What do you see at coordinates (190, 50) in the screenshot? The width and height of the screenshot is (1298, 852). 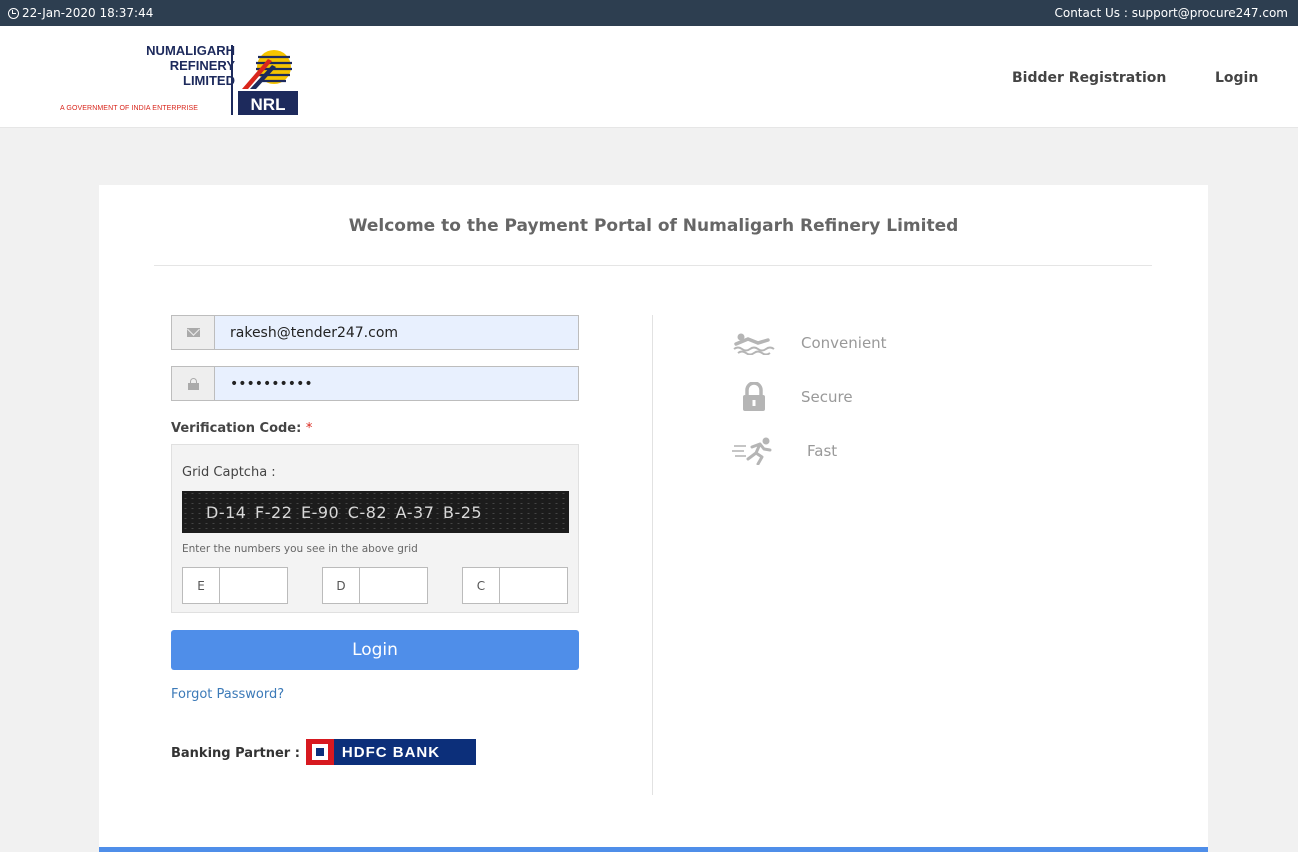 I see `logo-line-1: NUMALIGARH` at bounding box center [190, 50].